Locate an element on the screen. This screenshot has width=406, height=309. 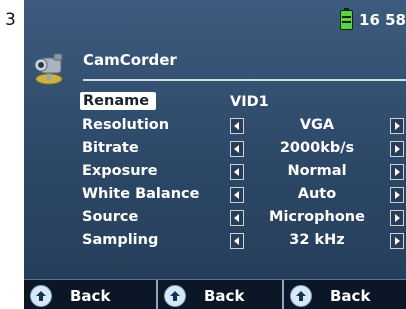
battery-icon is located at coordinates (347, 19).